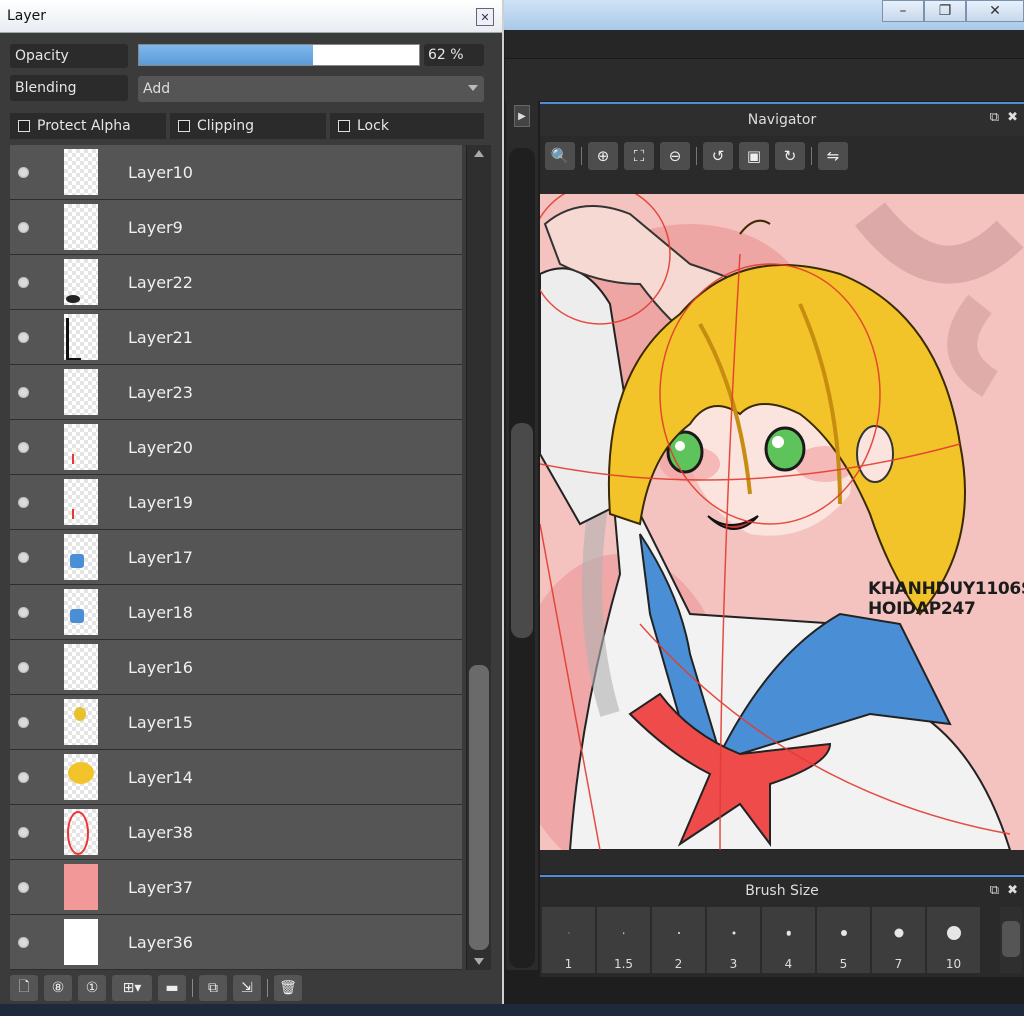 The image size is (1024, 1016). What do you see at coordinates (407, 126) in the screenshot?
I see `lock-checkbox: Lock` at bounding box center [407, 126].